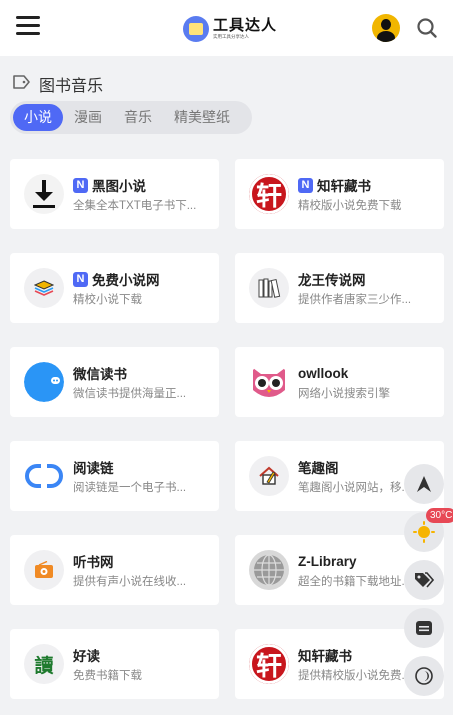  I want to click on owl-icon, so click(269, 382).